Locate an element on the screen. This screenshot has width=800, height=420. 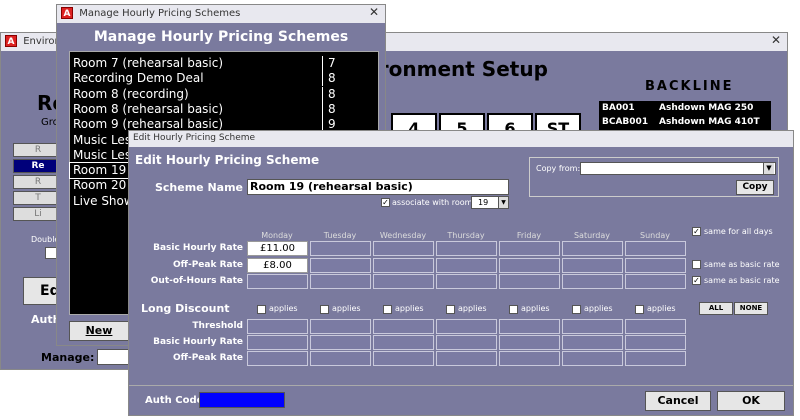
auth-code-input is located at coordinates (242, 400).